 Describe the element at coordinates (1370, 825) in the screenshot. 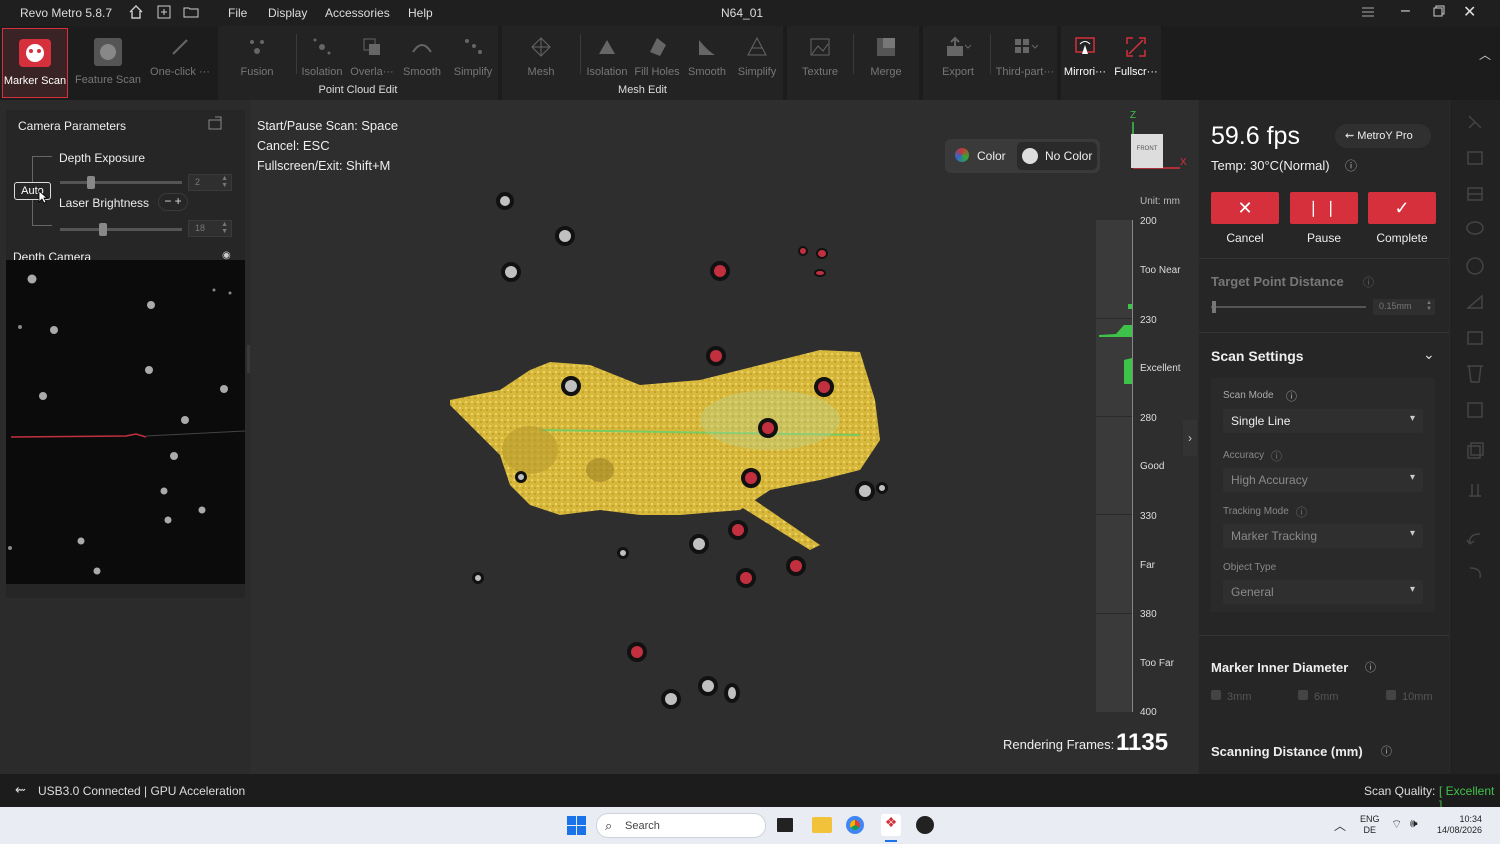

I see `language-indicator: ENG DE` at that location.